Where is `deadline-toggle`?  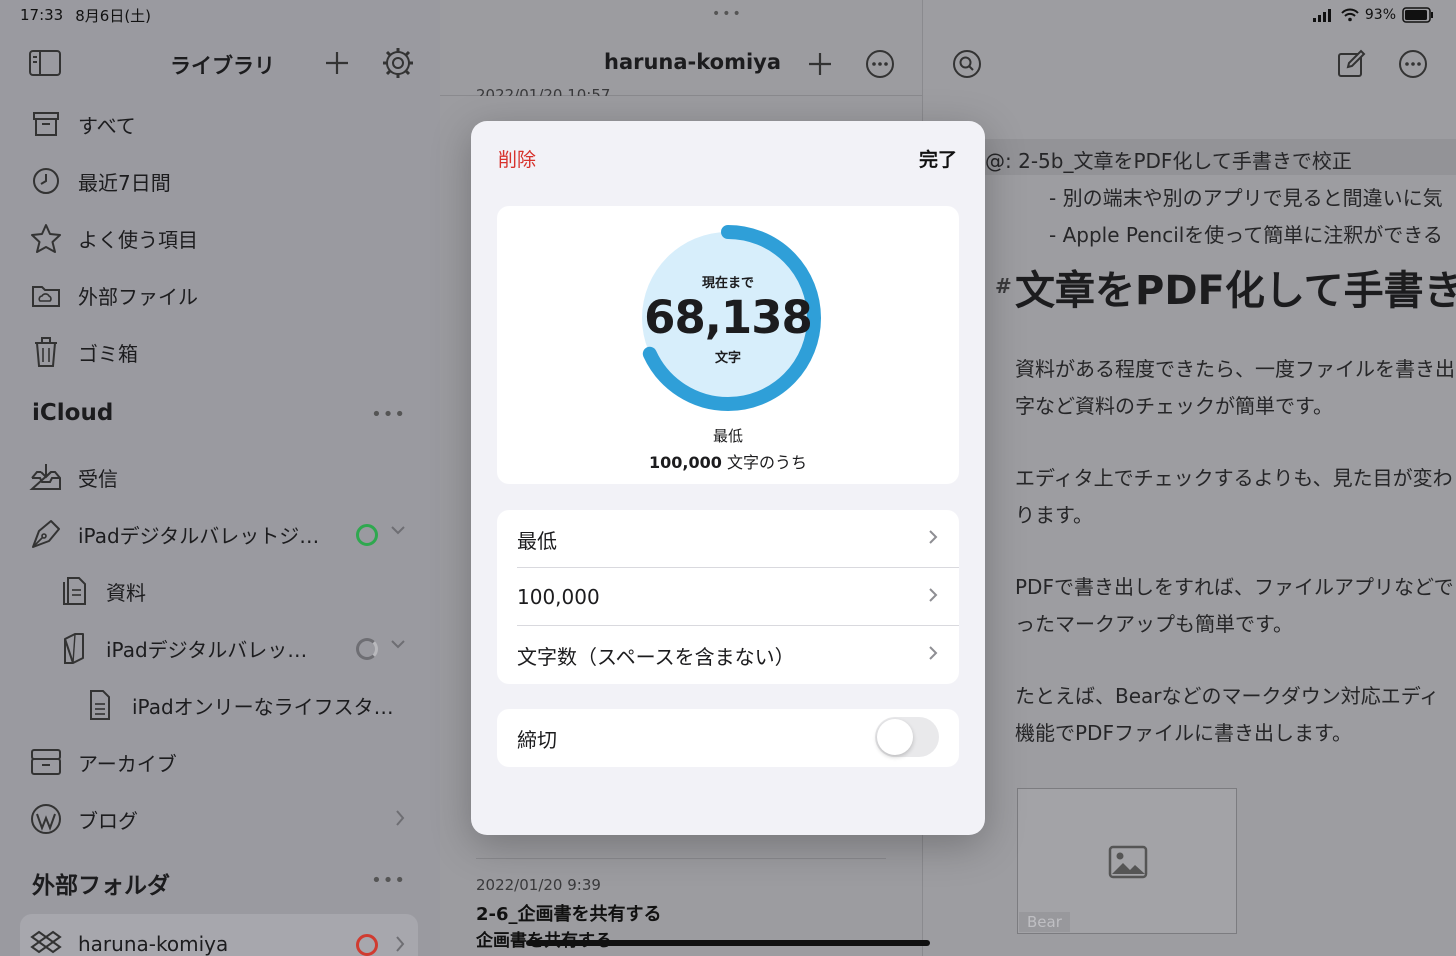 deadline-toggle is located at coordinates (907, 737).